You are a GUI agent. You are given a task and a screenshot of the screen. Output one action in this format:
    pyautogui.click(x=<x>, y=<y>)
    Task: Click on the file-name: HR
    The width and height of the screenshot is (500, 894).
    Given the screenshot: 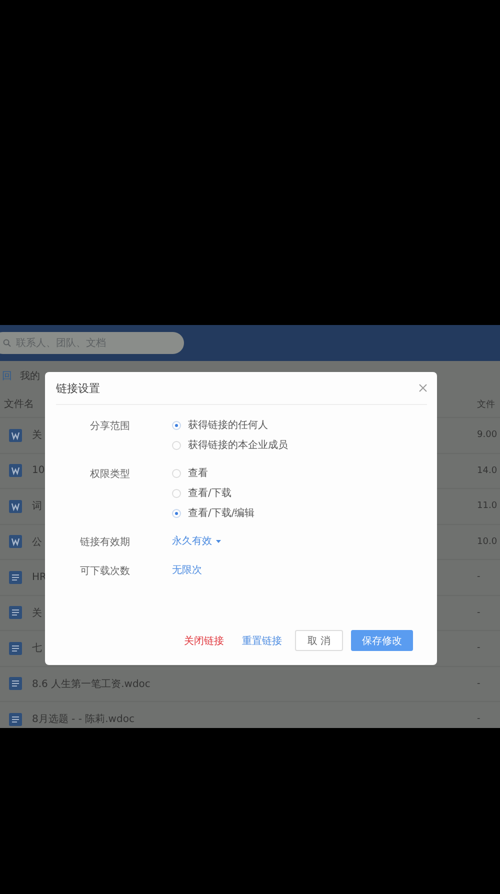 What is the action you would take?
    pyautogui.click(x=39, y=577)
    